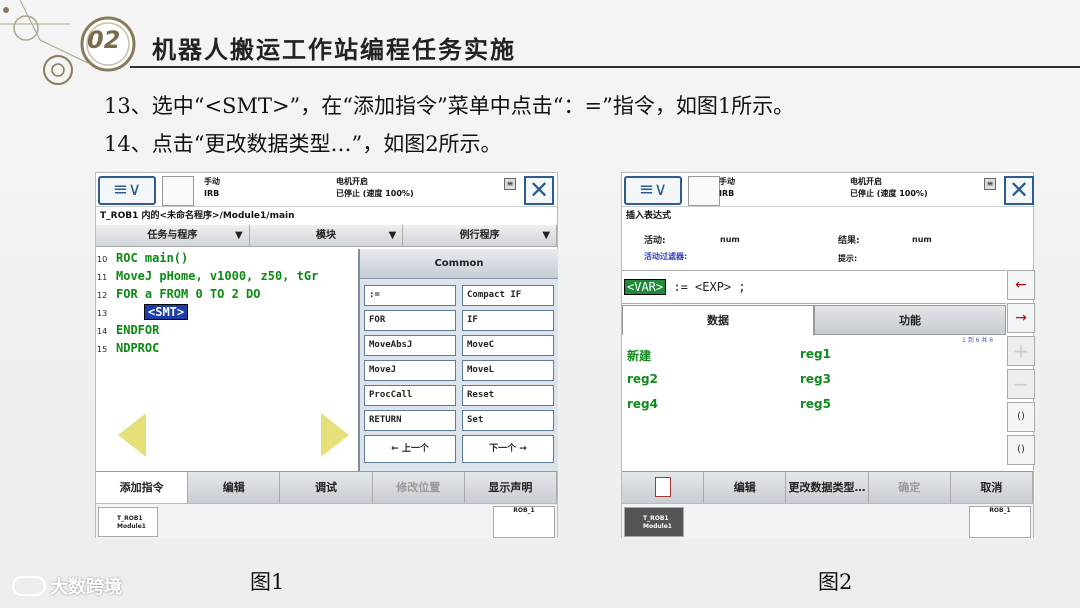  What do you see at coordinates (511, 487) in the screenshot?
I see `show-declaration-button: 显示声明` at bounding box center [511, 487].